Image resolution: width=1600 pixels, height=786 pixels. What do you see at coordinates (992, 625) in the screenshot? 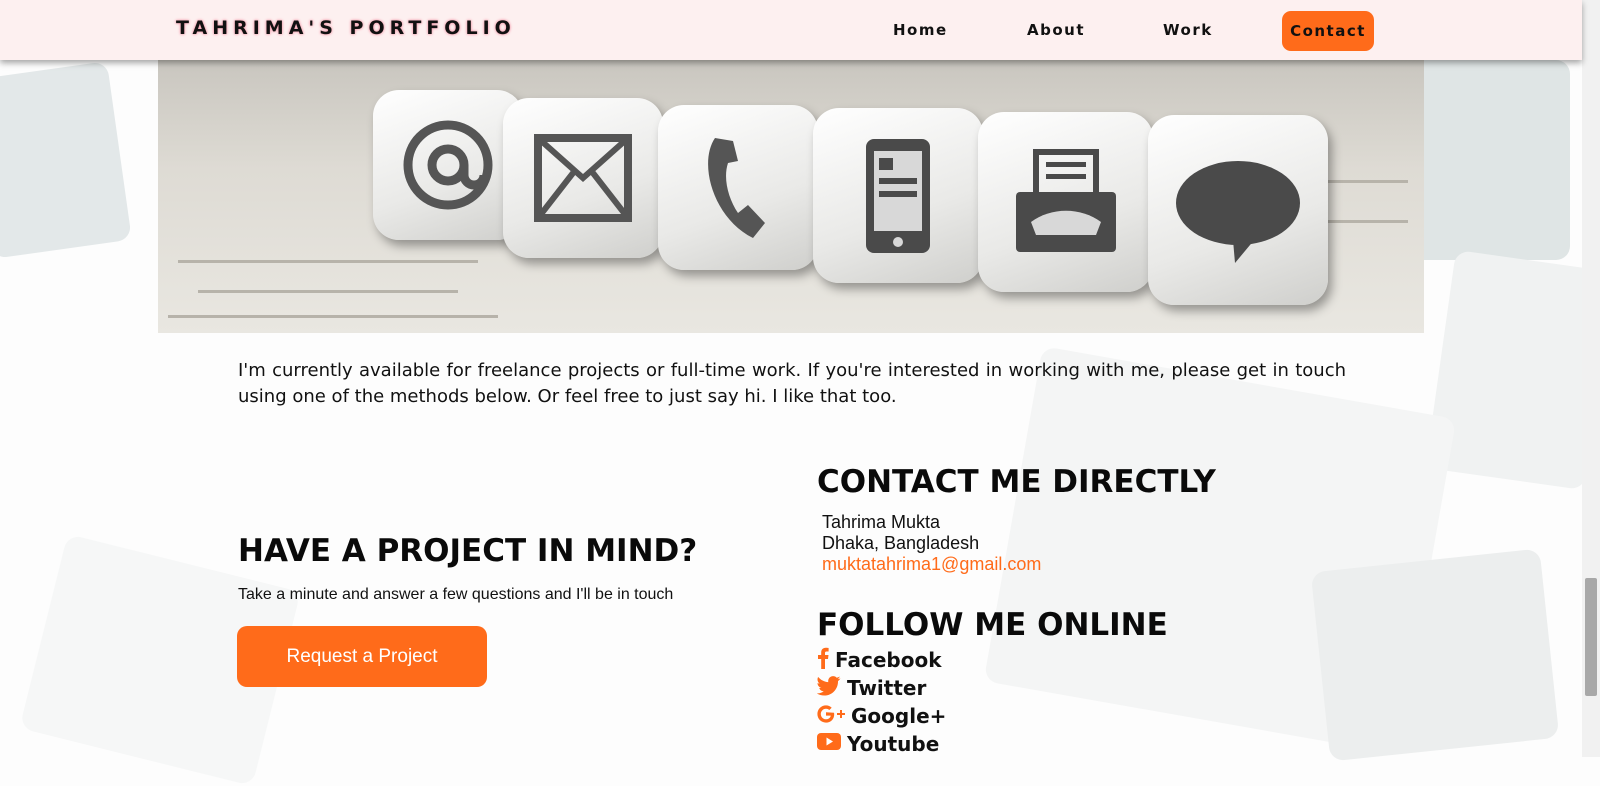
I see `follow-heading: FOLLOW ME ONLINE` at bounding box center [992, 625].